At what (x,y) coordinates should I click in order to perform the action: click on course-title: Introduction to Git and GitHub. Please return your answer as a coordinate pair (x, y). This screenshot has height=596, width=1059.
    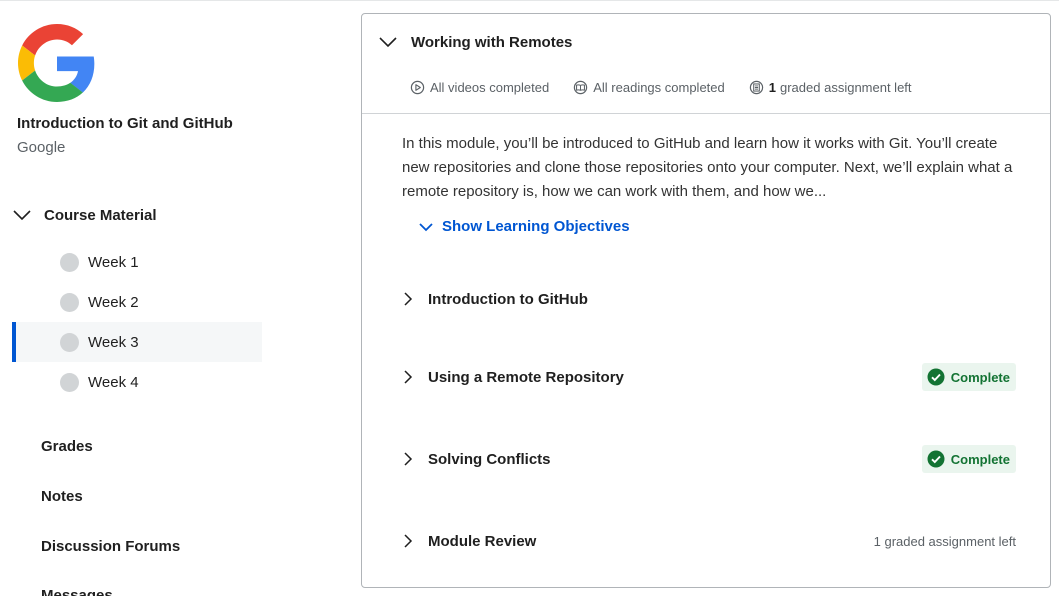
    Looking at the image, I should click on (125, 123).